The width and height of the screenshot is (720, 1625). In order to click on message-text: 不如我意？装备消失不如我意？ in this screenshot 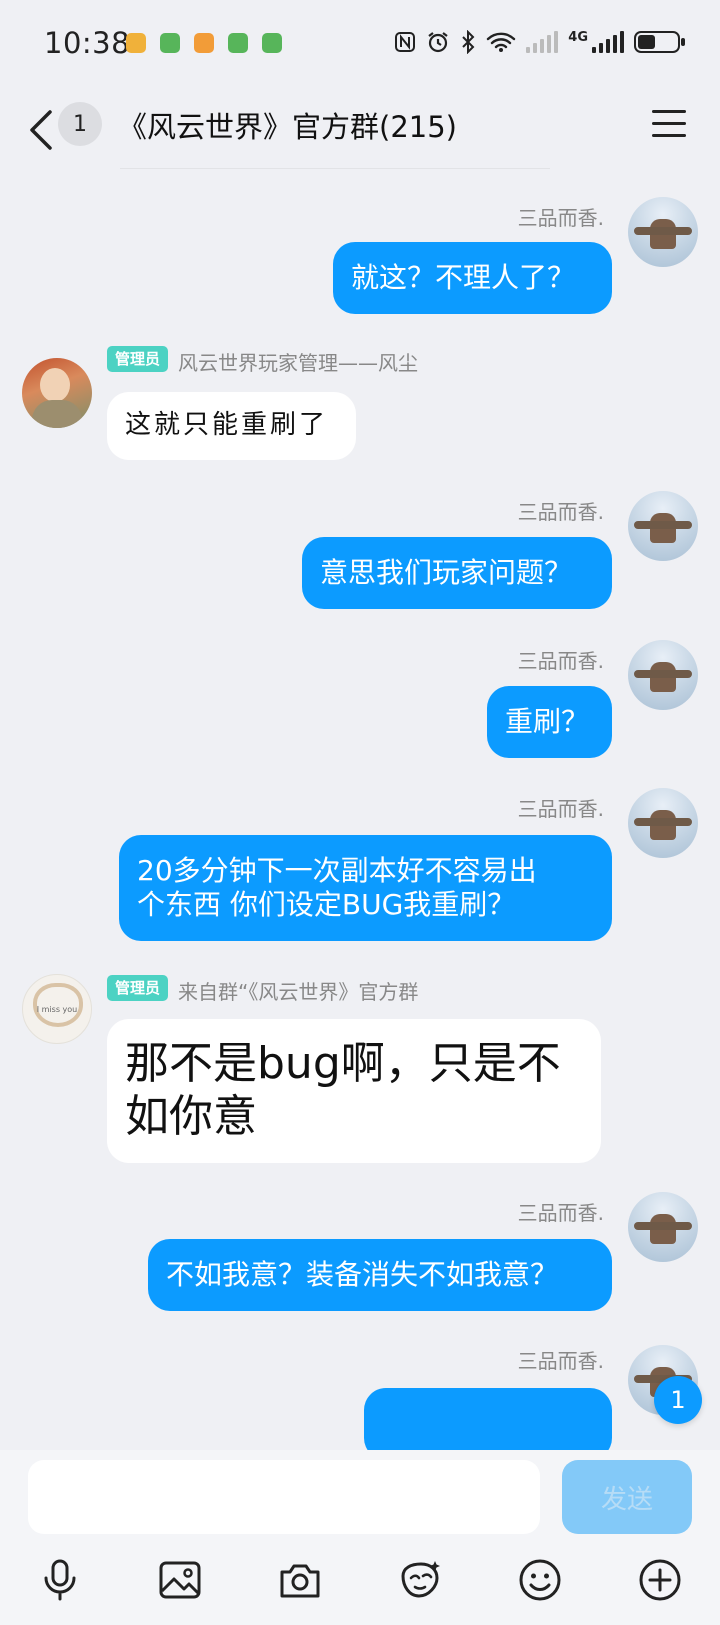, I will do `click(362, 1275)`.